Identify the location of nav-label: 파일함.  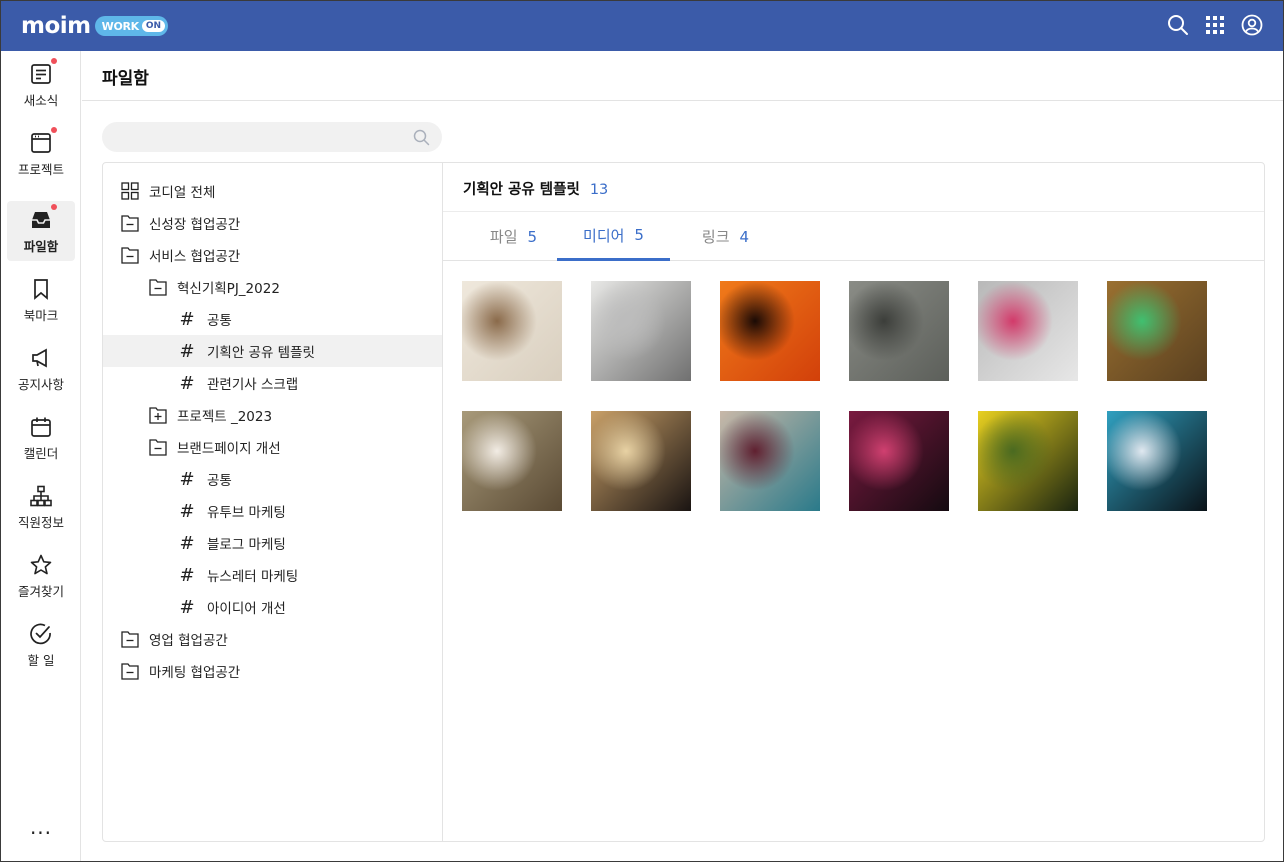
(41, 246).